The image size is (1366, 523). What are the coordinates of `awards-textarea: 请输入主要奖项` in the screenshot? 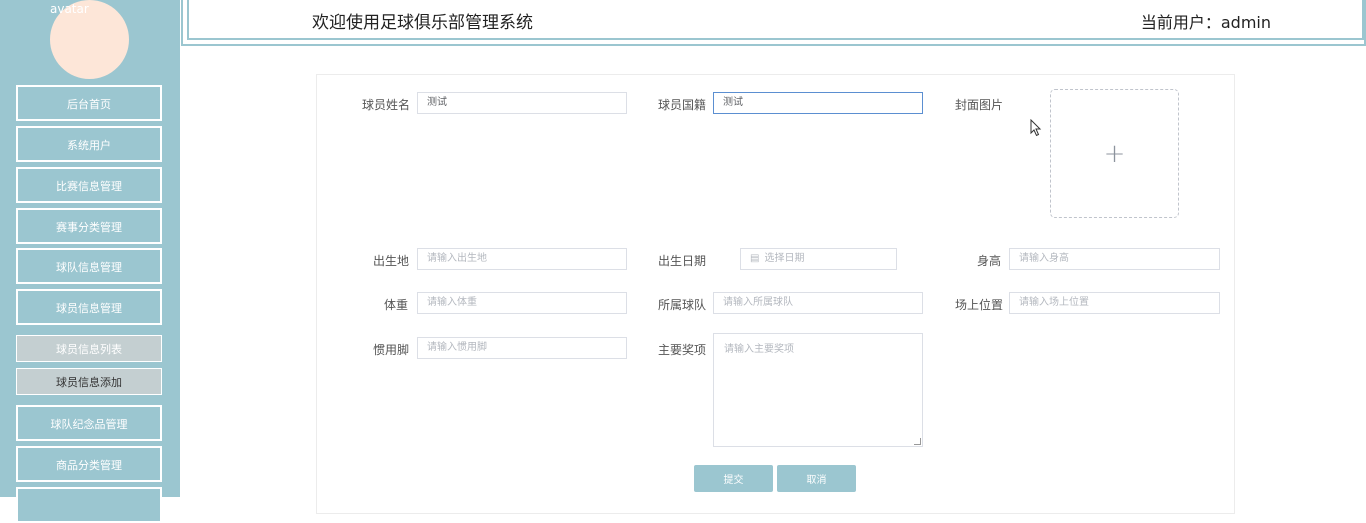 It's located at (818, 390).